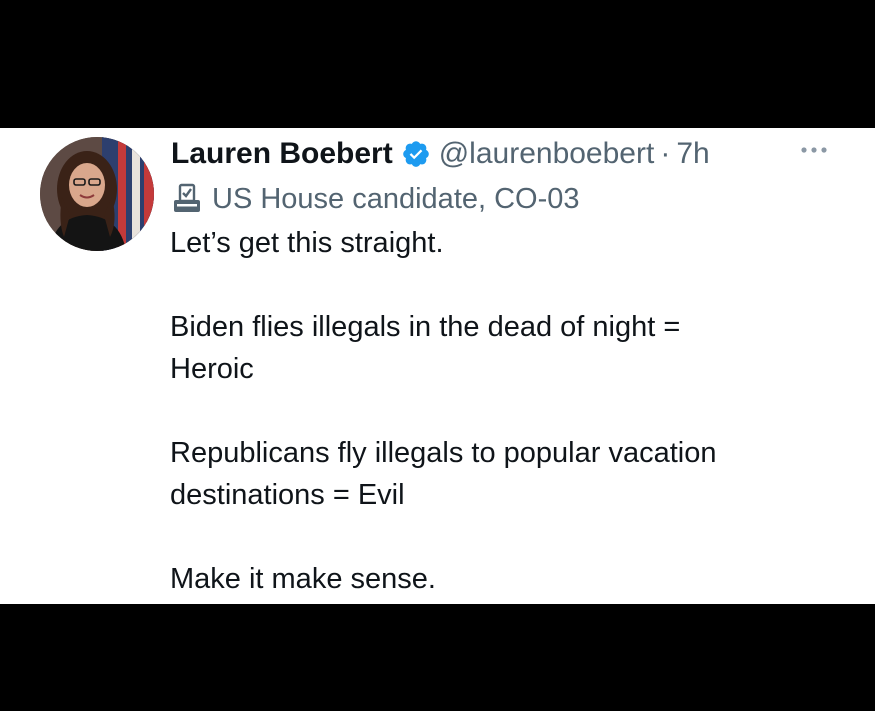 This screenshot has height=711, width=875. I want to click on account-label: US House candidate, CO-03, so click(375, 199).